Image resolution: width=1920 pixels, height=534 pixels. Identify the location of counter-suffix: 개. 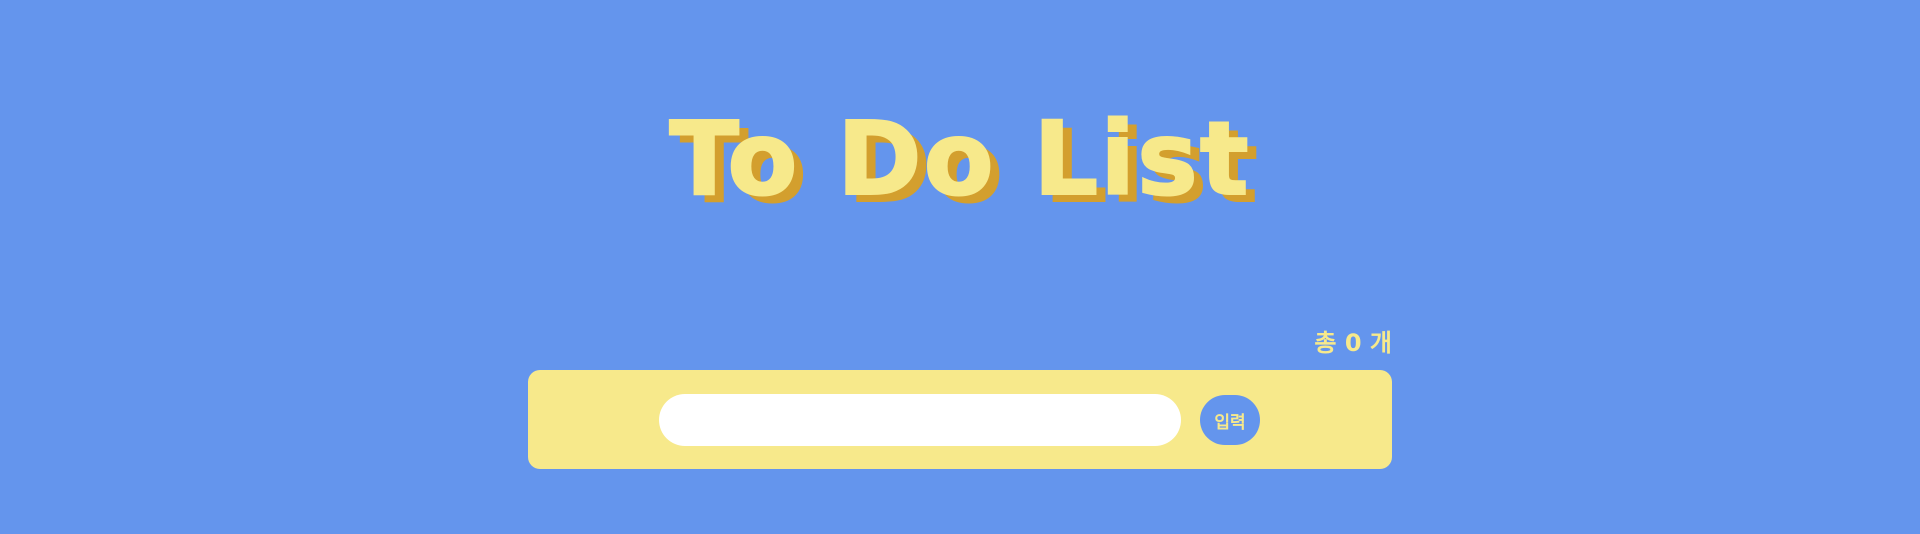
(1380, 343).